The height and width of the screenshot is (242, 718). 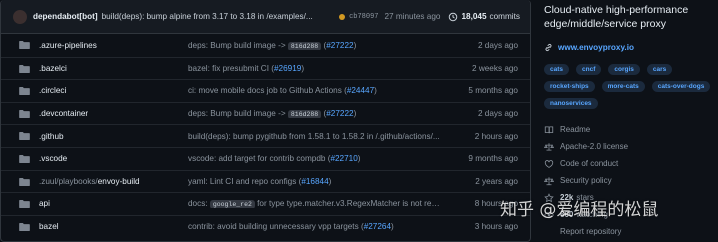 What do you see at coordinates (342, 16) in the screenshot?
I see `pending-status-icon` at bounding box center [342, 16].